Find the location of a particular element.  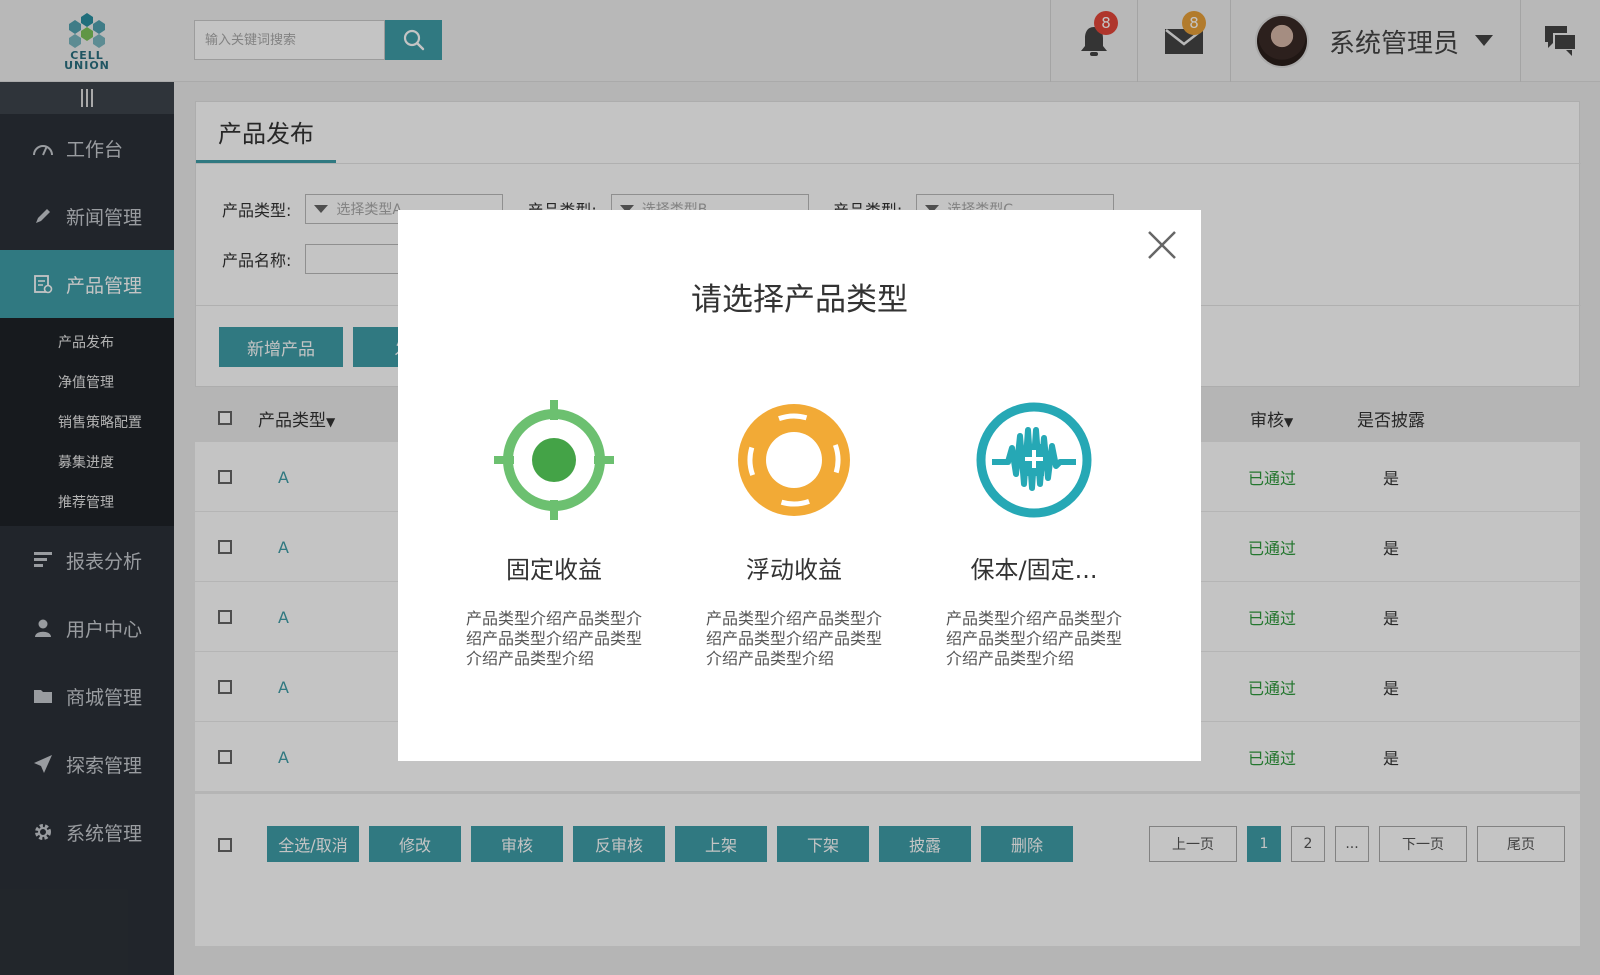

target-icon is located at coordinates (554, 460).